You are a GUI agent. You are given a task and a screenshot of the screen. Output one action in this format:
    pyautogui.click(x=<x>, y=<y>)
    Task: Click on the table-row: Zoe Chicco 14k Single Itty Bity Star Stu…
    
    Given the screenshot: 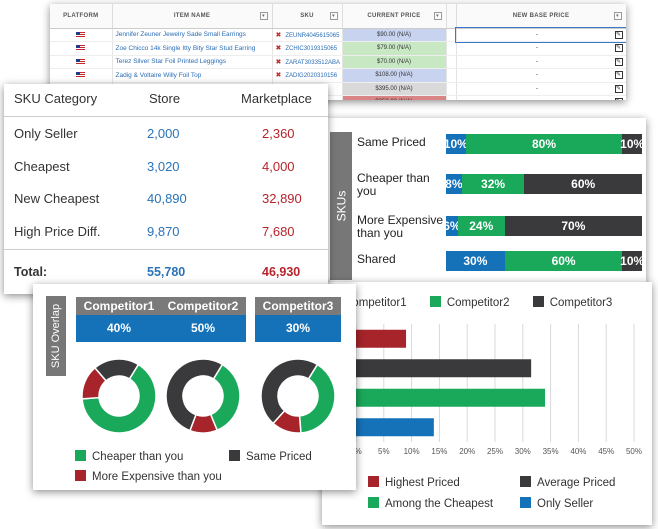 What is the action you would take?
    pyautogui.click(x=338, y=48)
    